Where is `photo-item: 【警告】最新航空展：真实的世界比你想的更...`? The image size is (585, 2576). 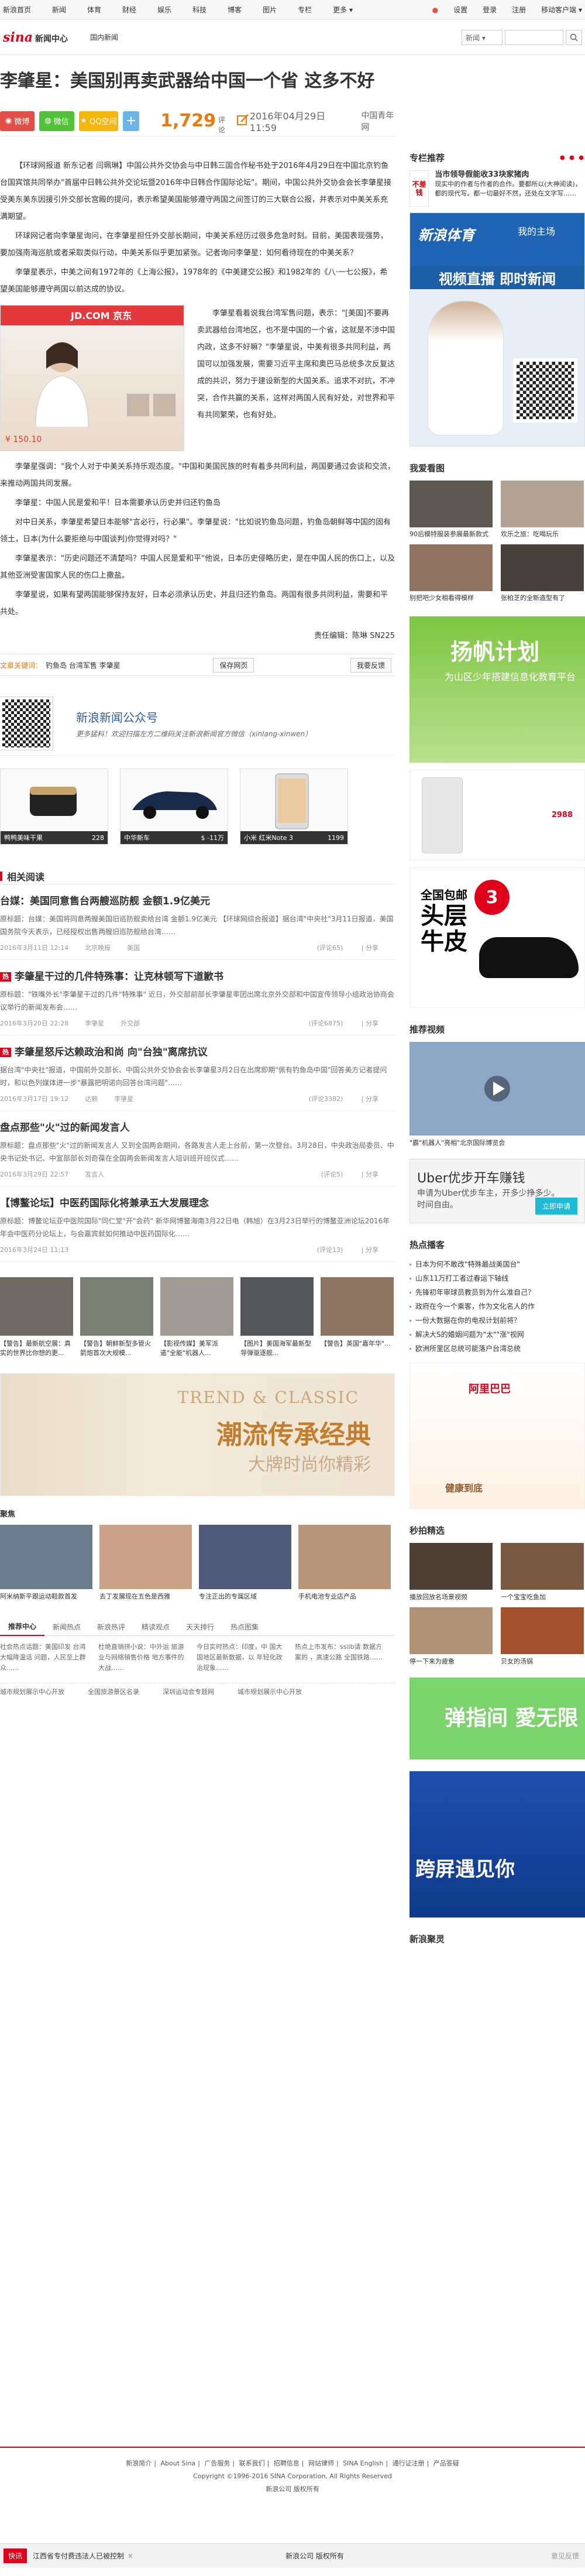 photo-item: 【警告】最新航空展：真实的世界比你想的更... is located at coordinates (36, 1318).